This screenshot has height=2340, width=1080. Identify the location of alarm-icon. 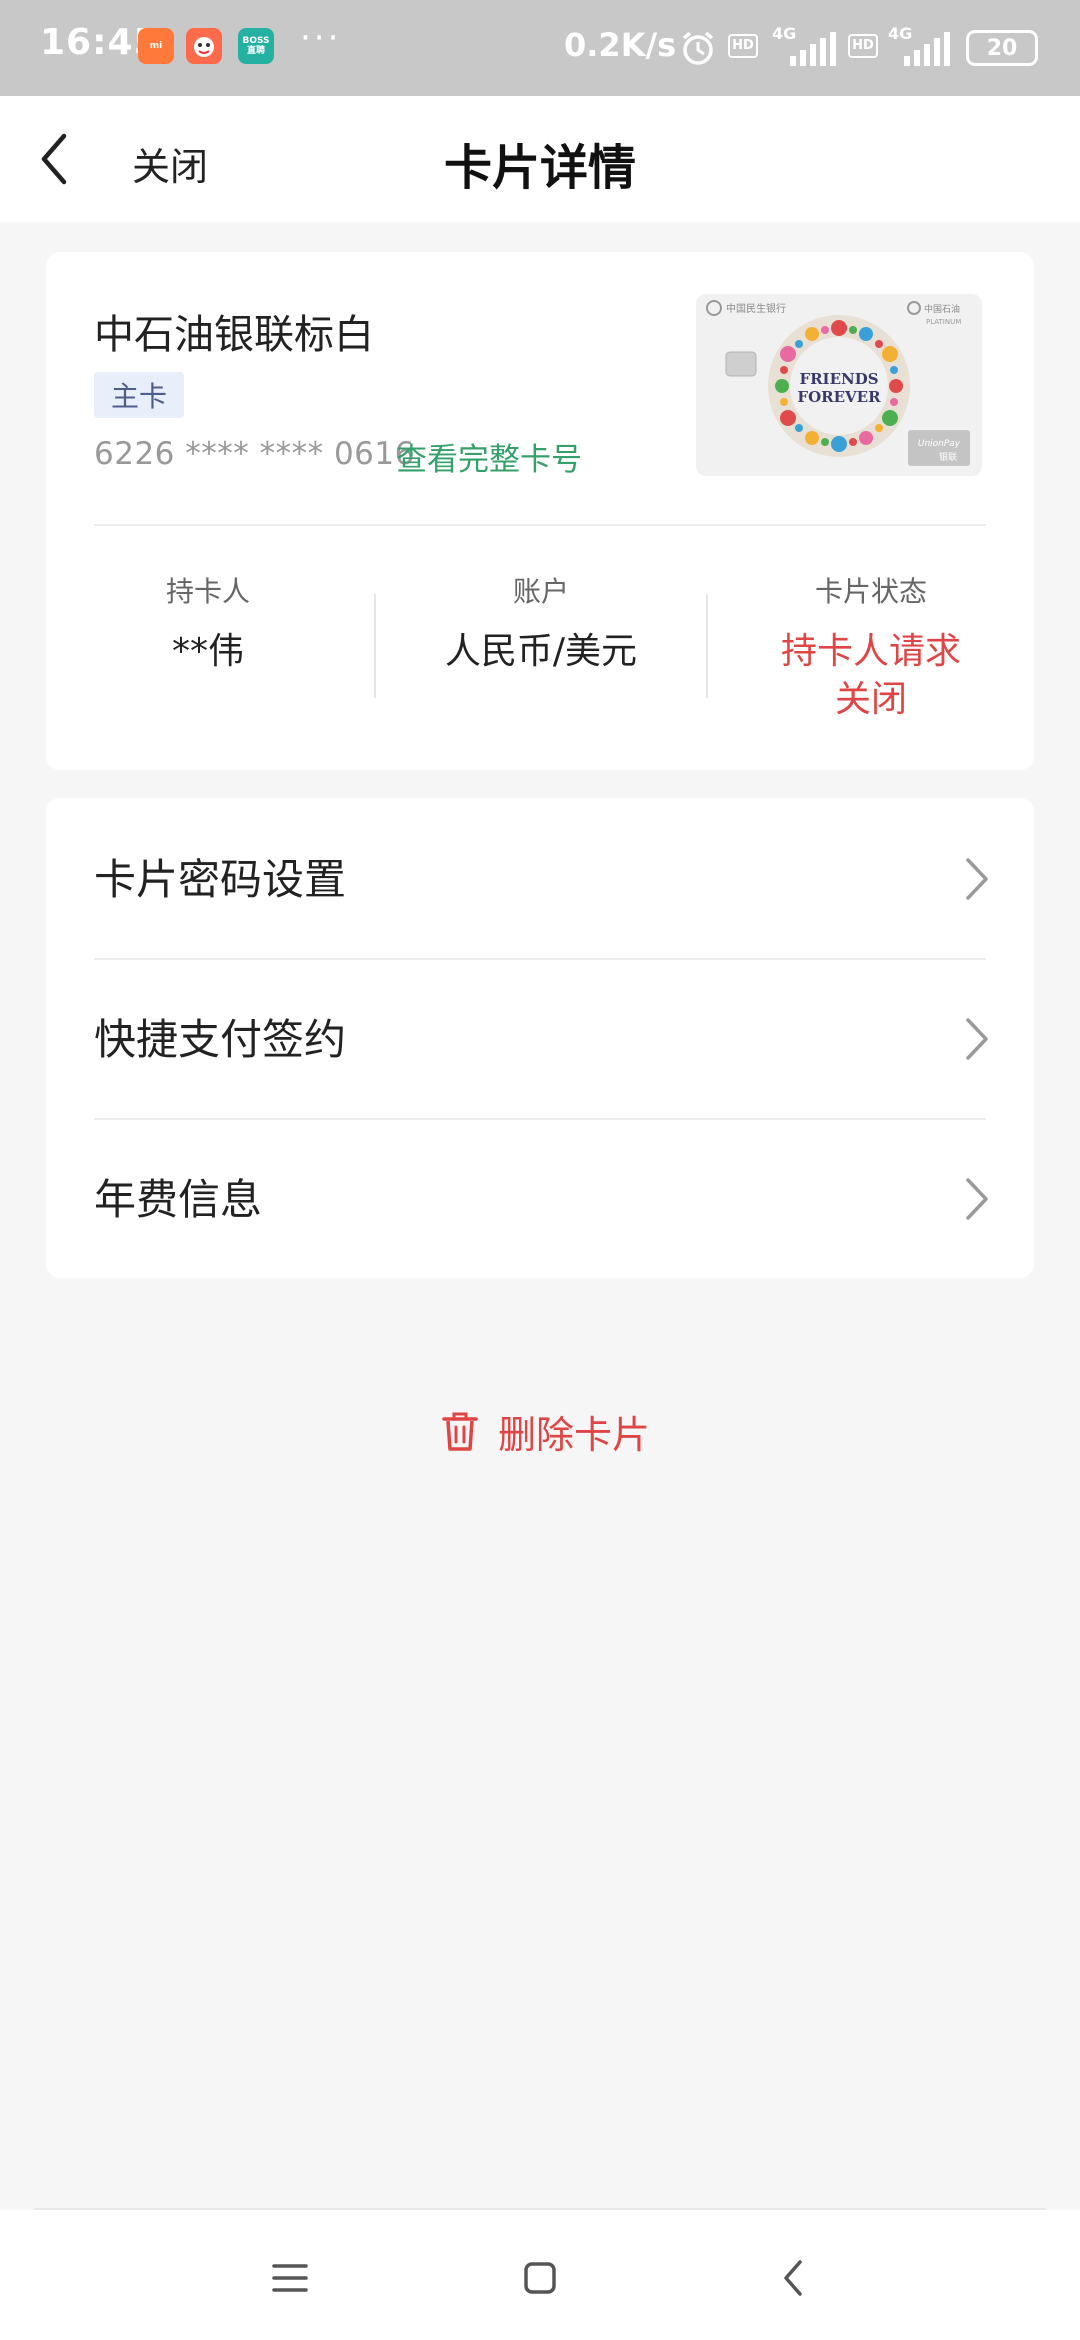
(698, 48).